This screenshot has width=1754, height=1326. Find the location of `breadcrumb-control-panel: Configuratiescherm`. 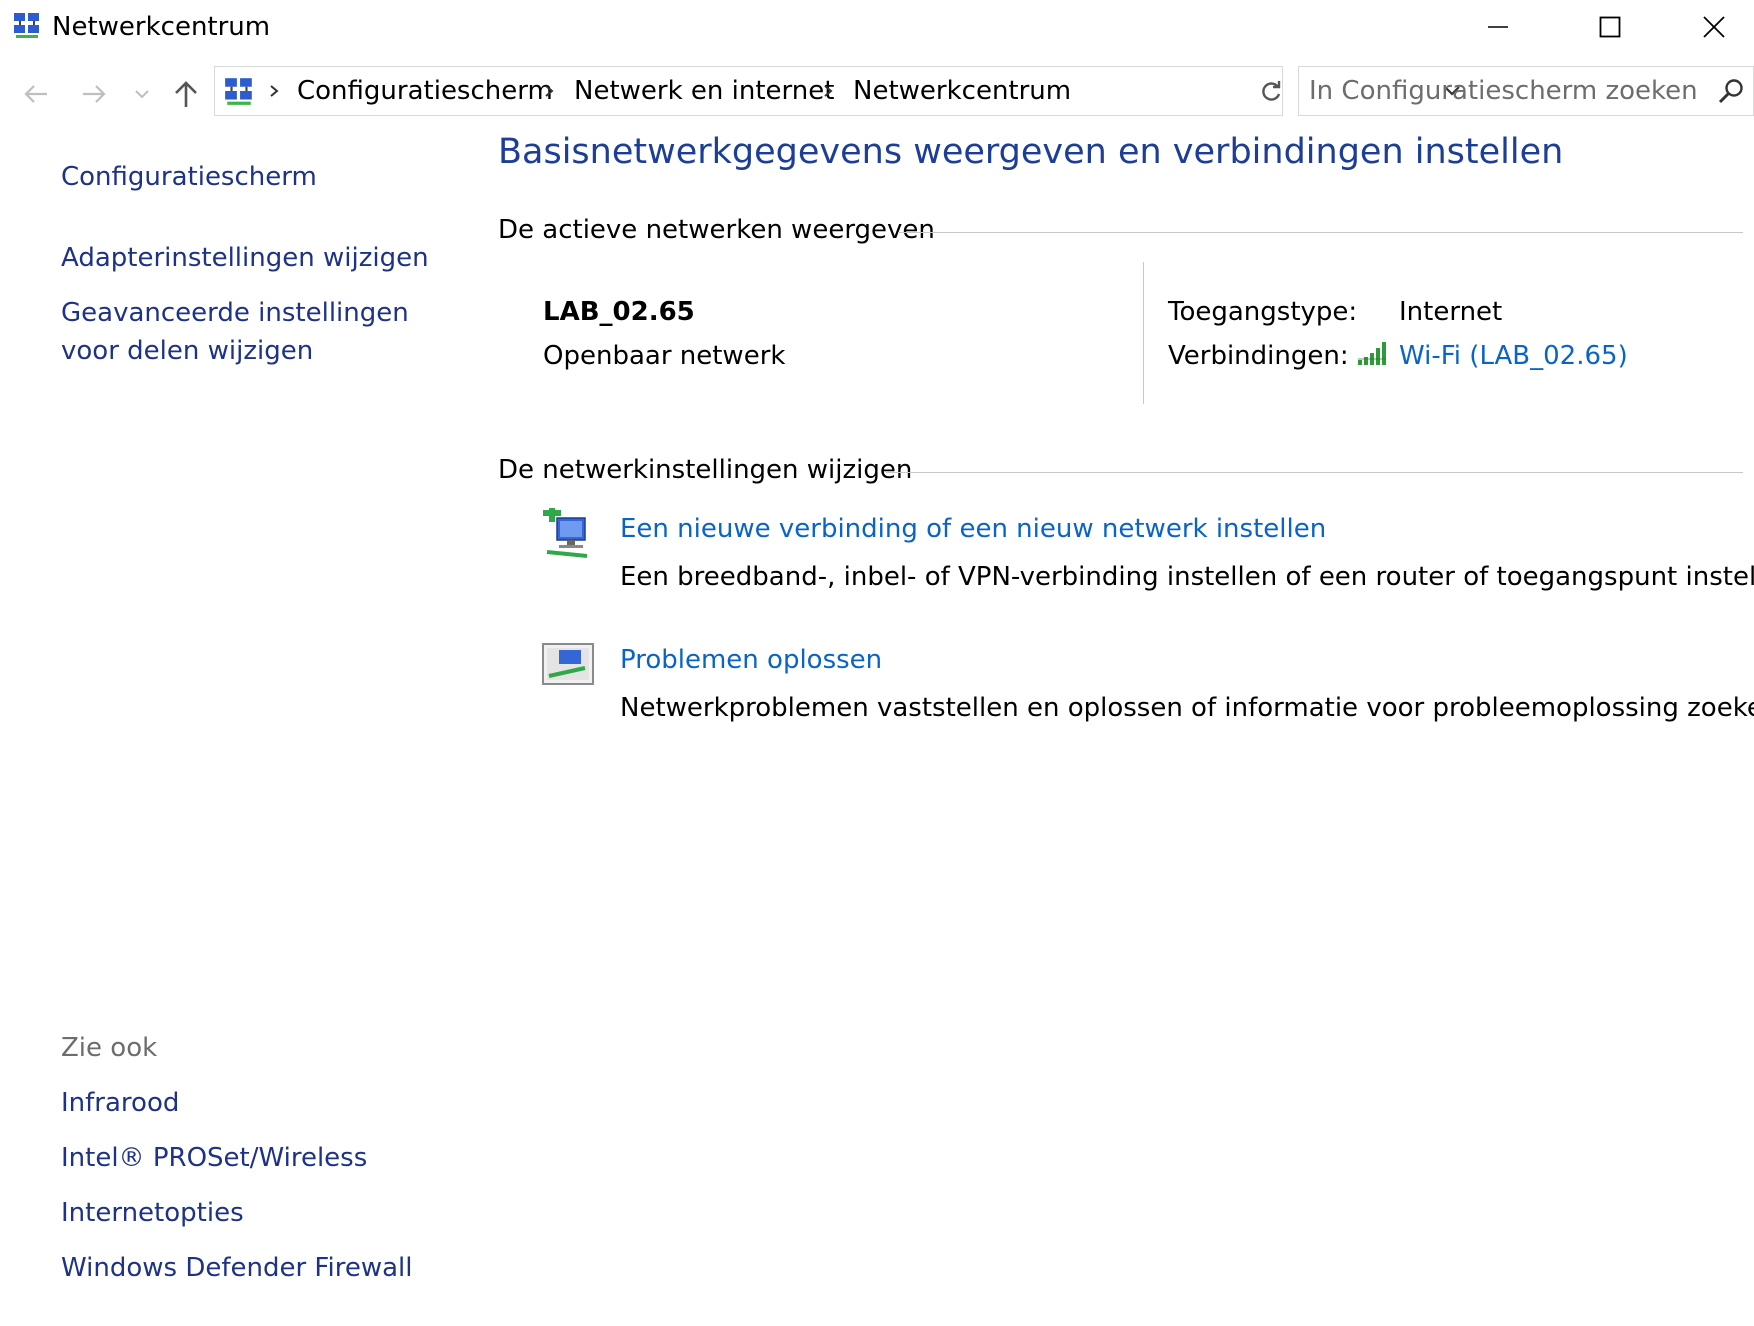

breadcrumb-control-panel: Configuratiescherm is located at coordinates (425, 91).